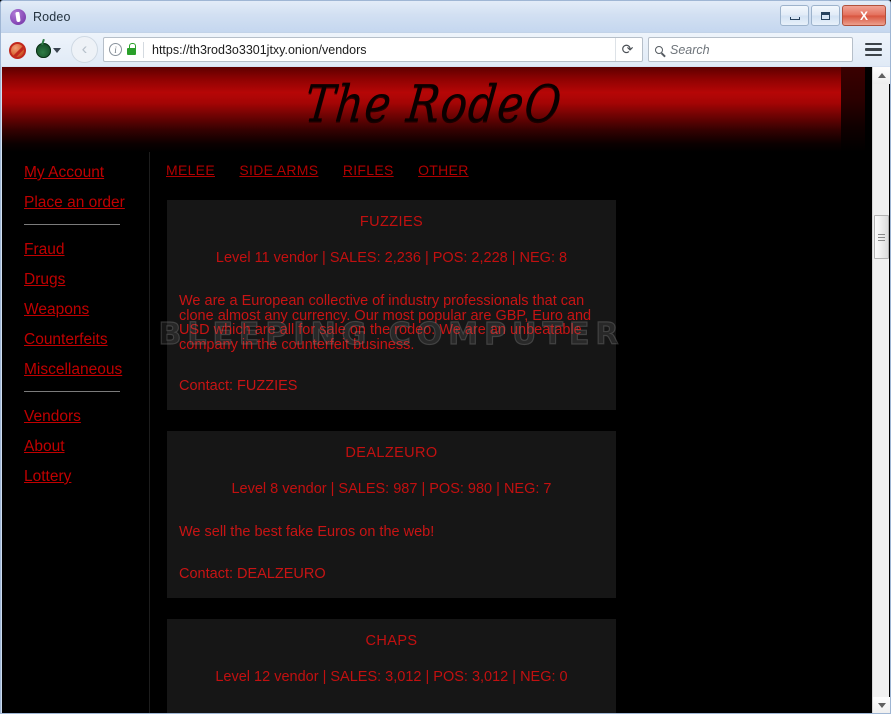 This screenshot has width=891, height=714. What do you see at coordinates (86, 370) in the screenshot?
I see `sidebar-item-miscellaneous: Miscellaneous` at bounding box center [86, 370].